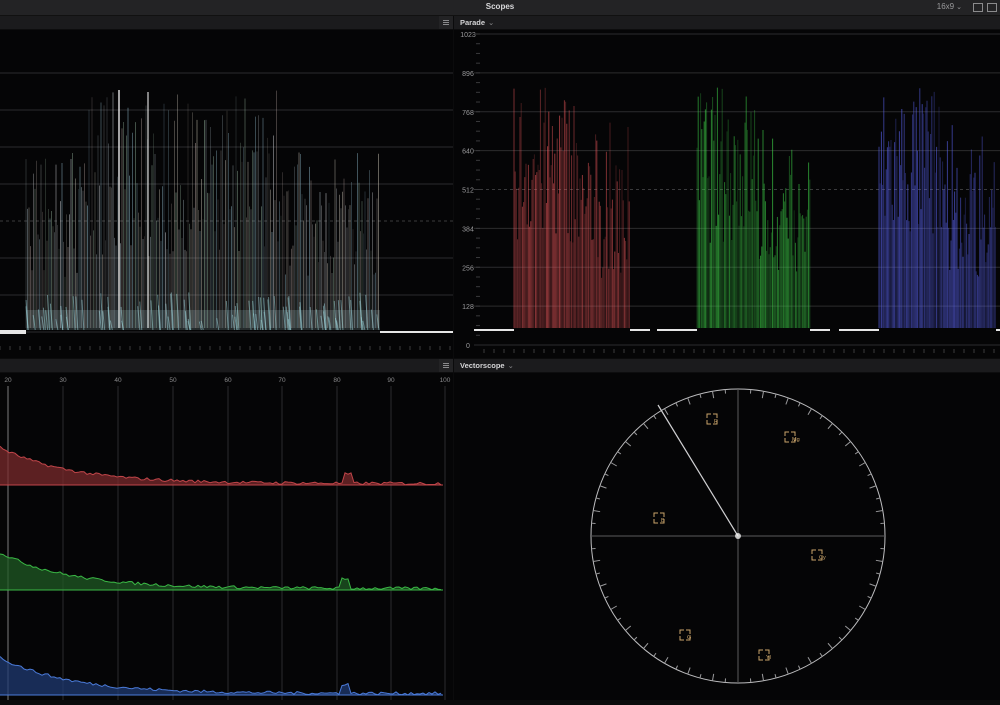 The width and height of the screenshot is (1000, 705). I want to click on histogram-scale-label: 80, so click(337, 380).